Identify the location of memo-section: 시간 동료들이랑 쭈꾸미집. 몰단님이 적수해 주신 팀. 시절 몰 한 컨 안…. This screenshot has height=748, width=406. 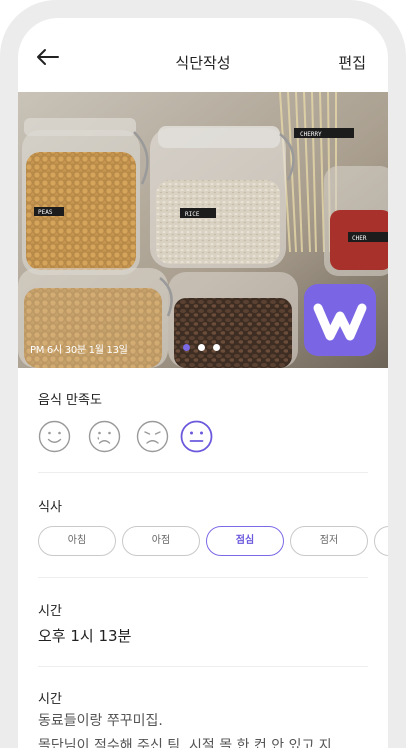
(203, 718).